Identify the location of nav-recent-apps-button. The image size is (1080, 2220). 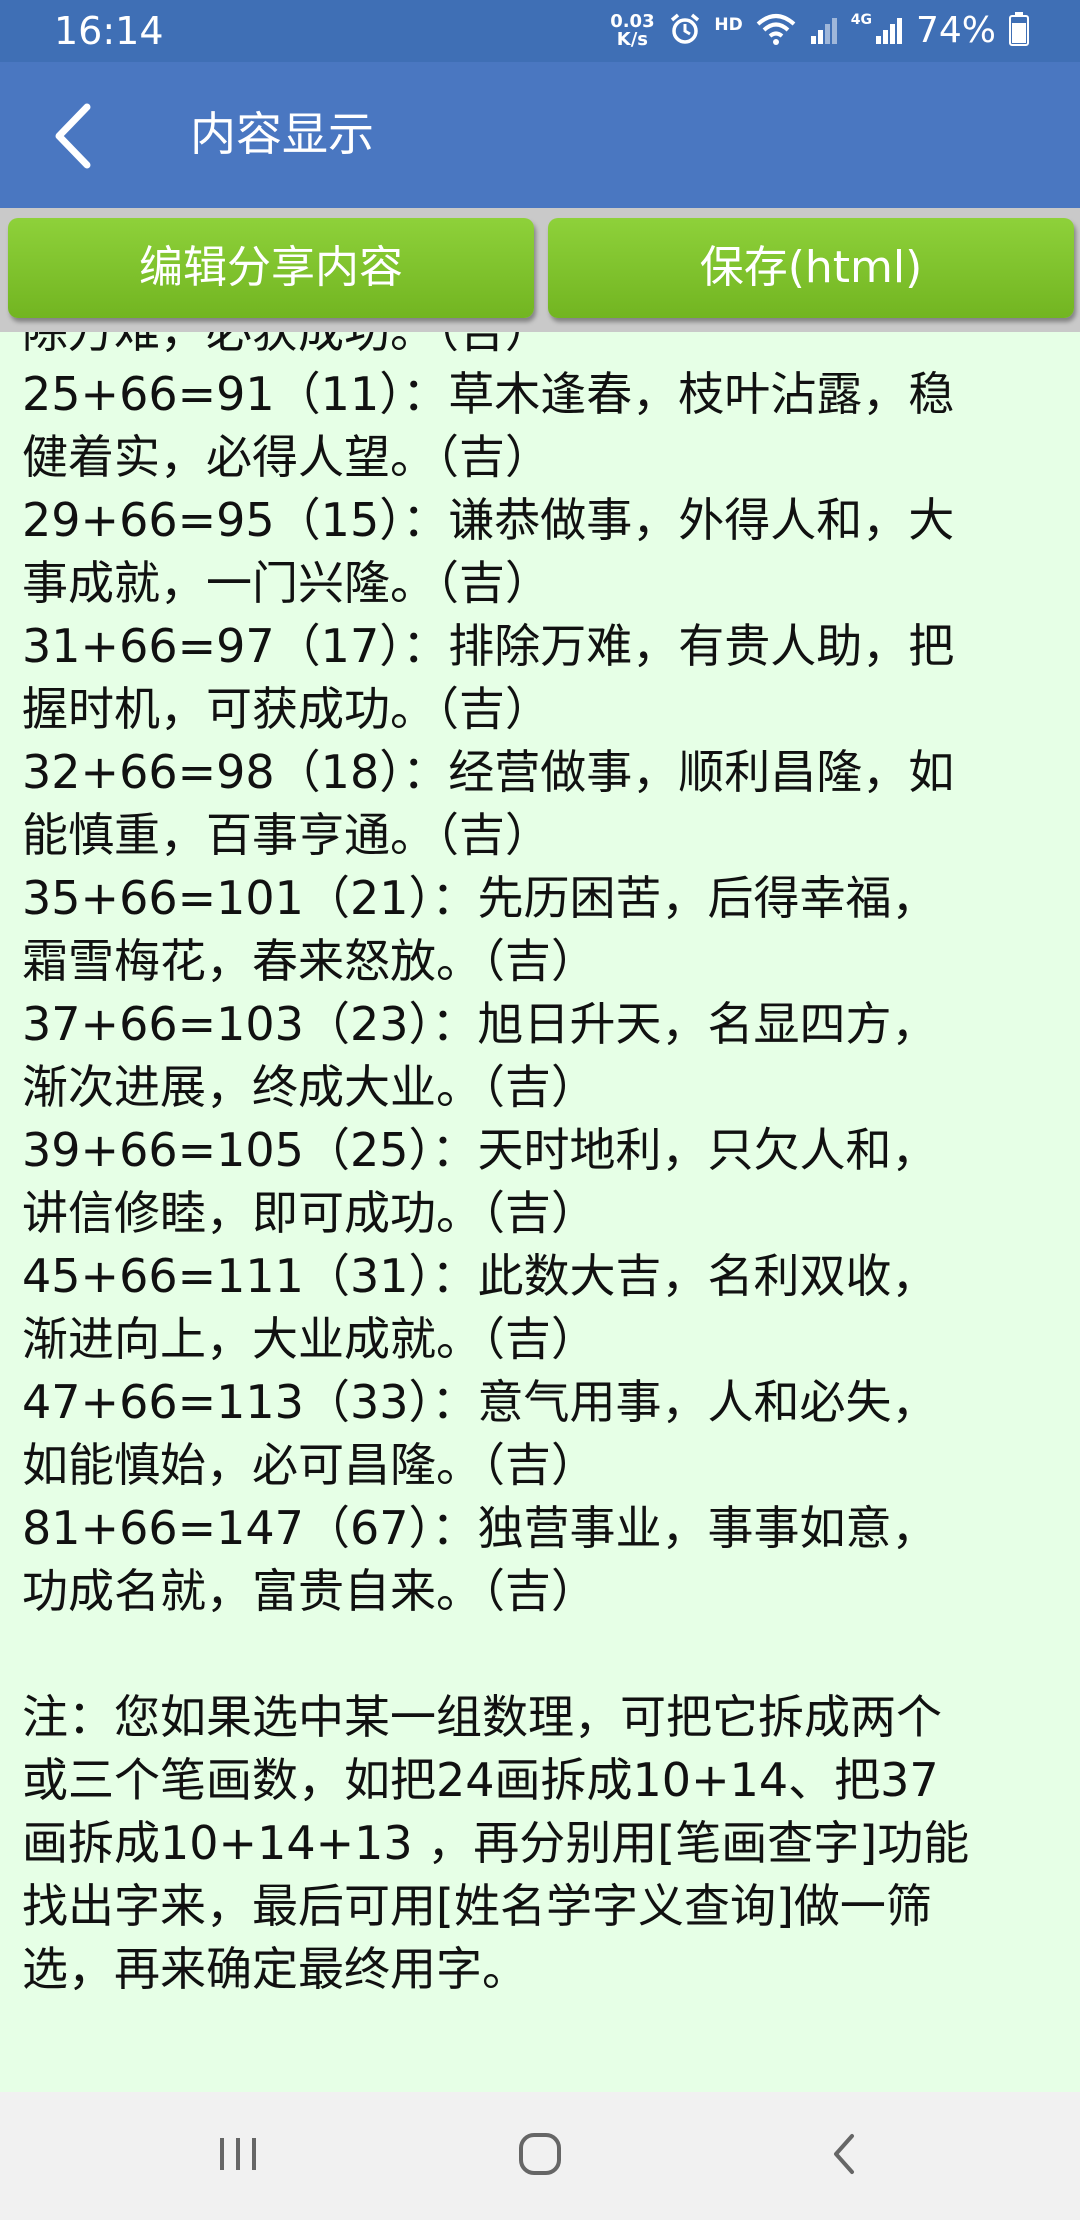
(238, 2156).